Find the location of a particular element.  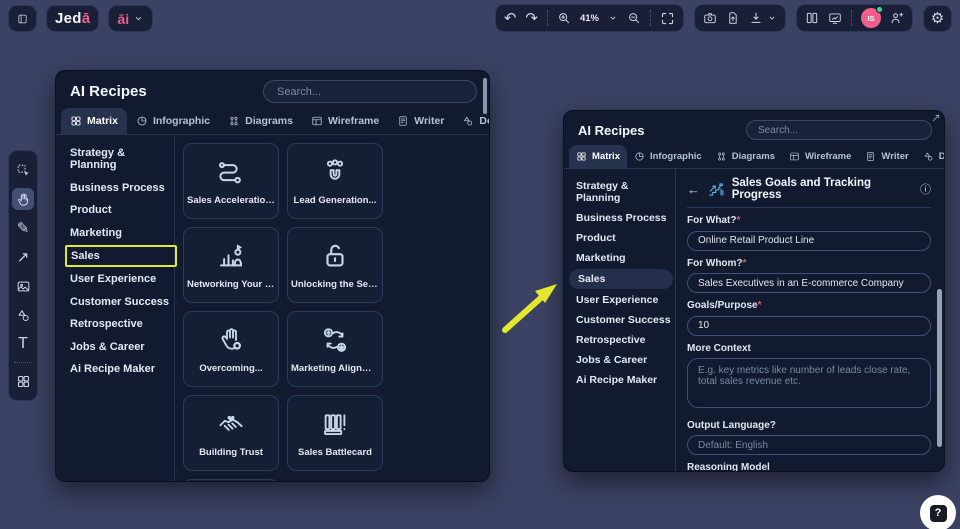

image-tool is located at coordinates (23, 286).